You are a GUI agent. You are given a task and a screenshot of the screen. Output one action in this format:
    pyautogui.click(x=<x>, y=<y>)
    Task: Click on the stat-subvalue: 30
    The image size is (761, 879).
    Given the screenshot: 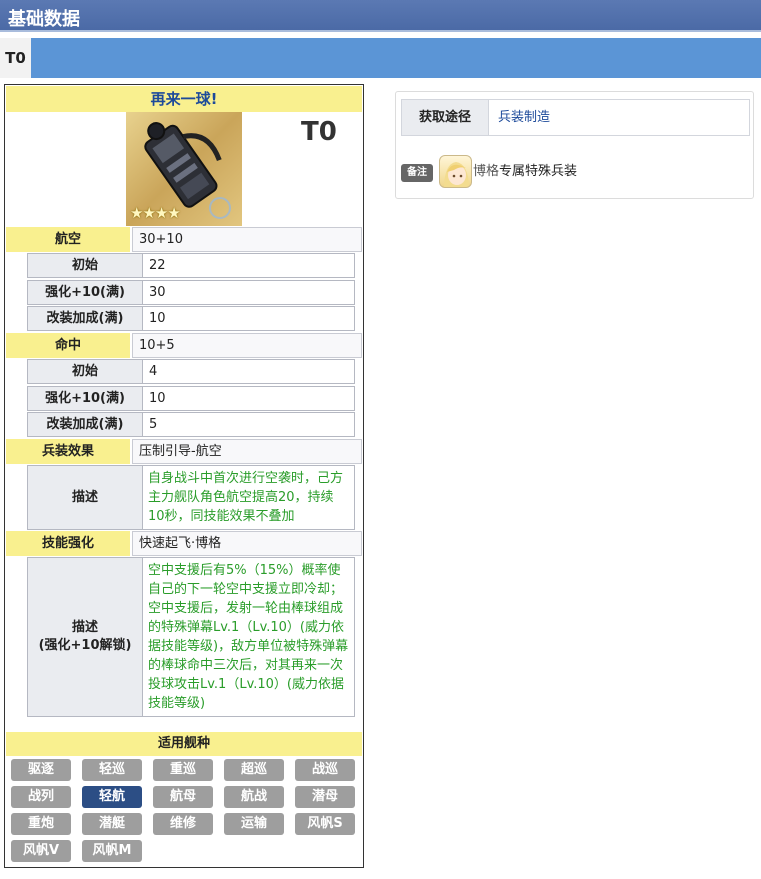 What is the action you would take?
    pyautogui.click(x=249, y=292)
    